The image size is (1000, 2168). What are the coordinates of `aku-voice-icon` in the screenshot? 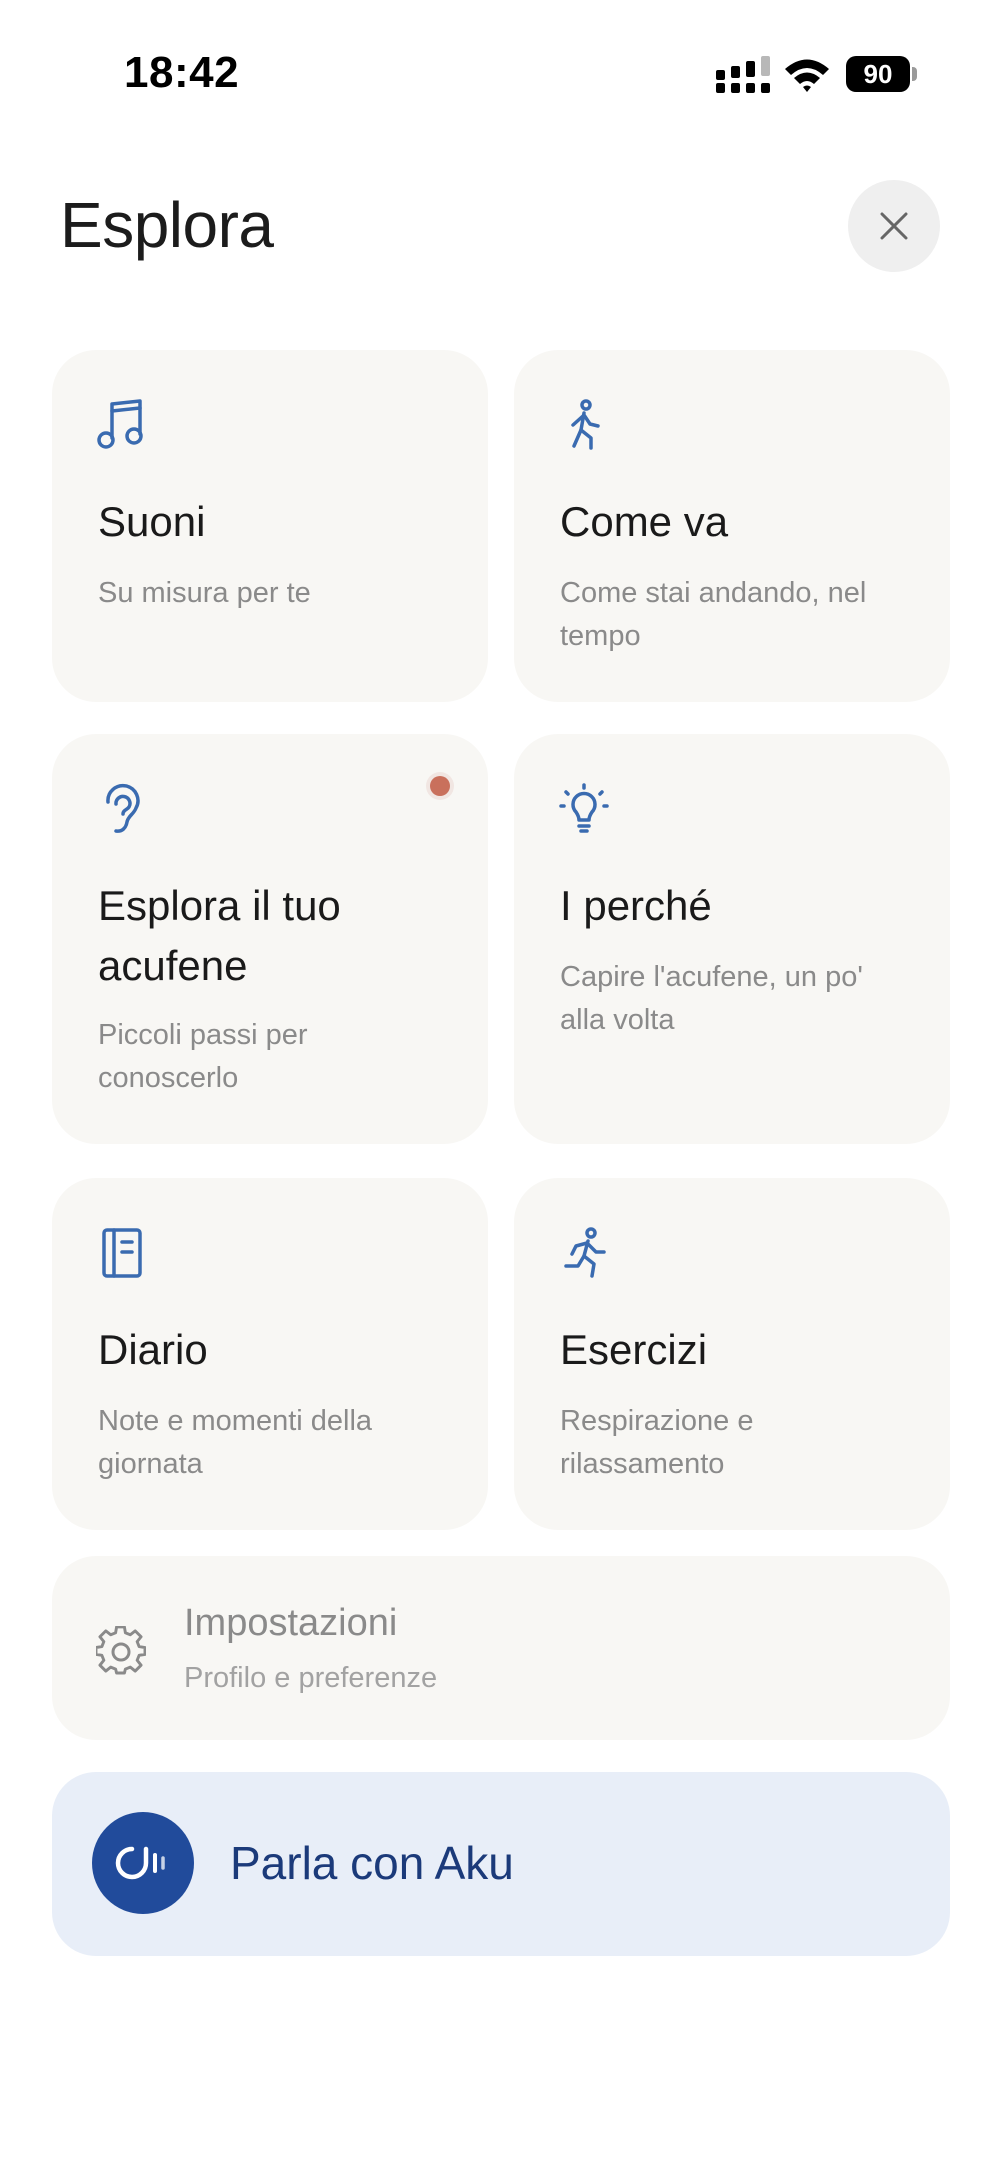 It's located at (140, 1863).